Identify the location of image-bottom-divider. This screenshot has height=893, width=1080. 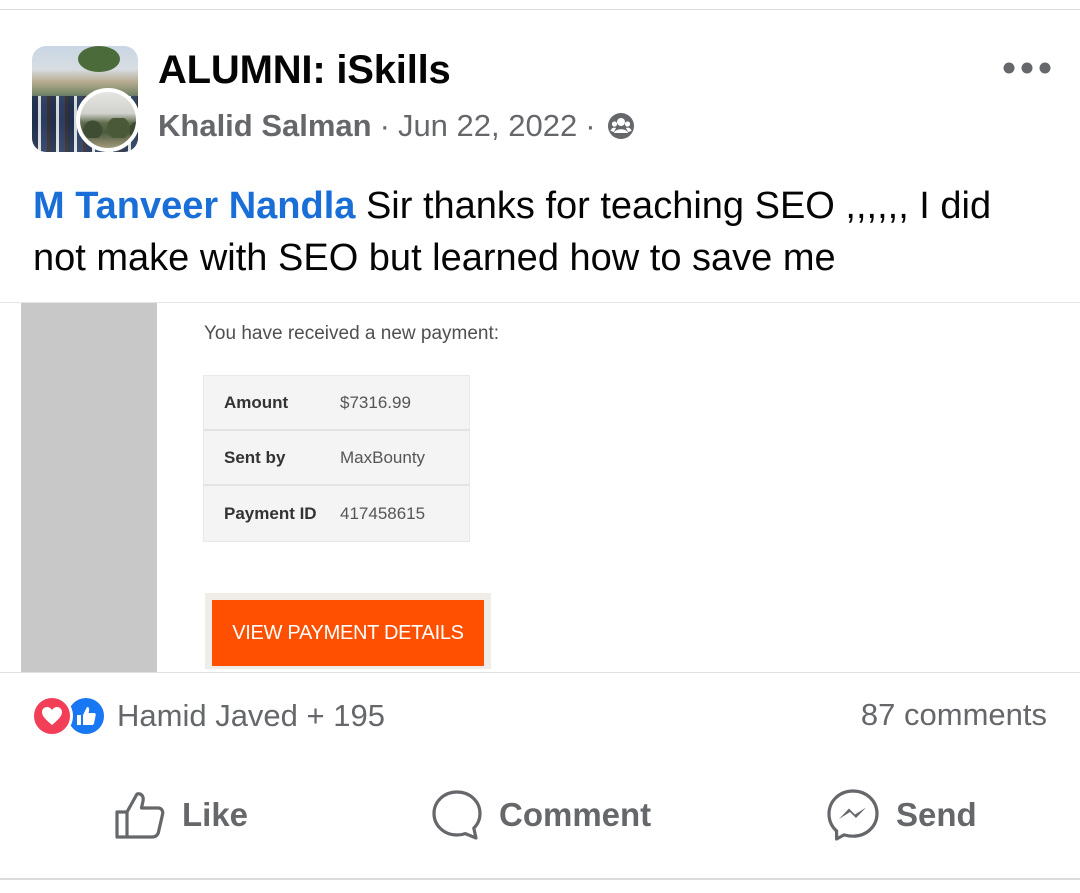
(540, 672).